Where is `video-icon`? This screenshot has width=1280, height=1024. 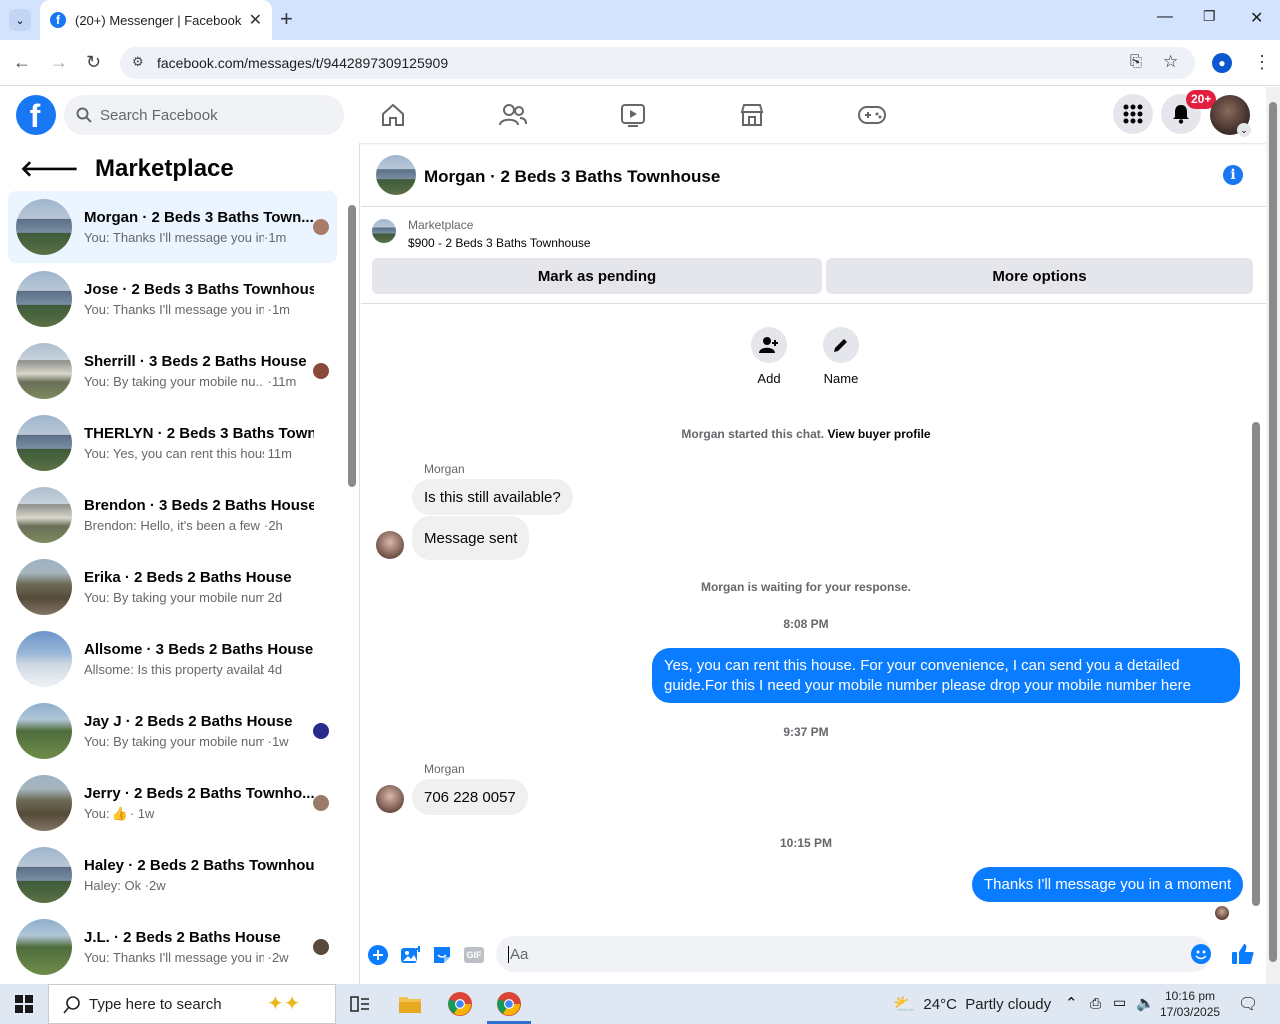 video-icon is located at coordinates (633, 115).